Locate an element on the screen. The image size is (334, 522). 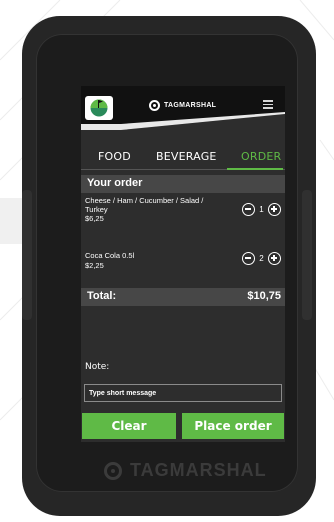
order-title: Your order is located at coordinates (115, 183).